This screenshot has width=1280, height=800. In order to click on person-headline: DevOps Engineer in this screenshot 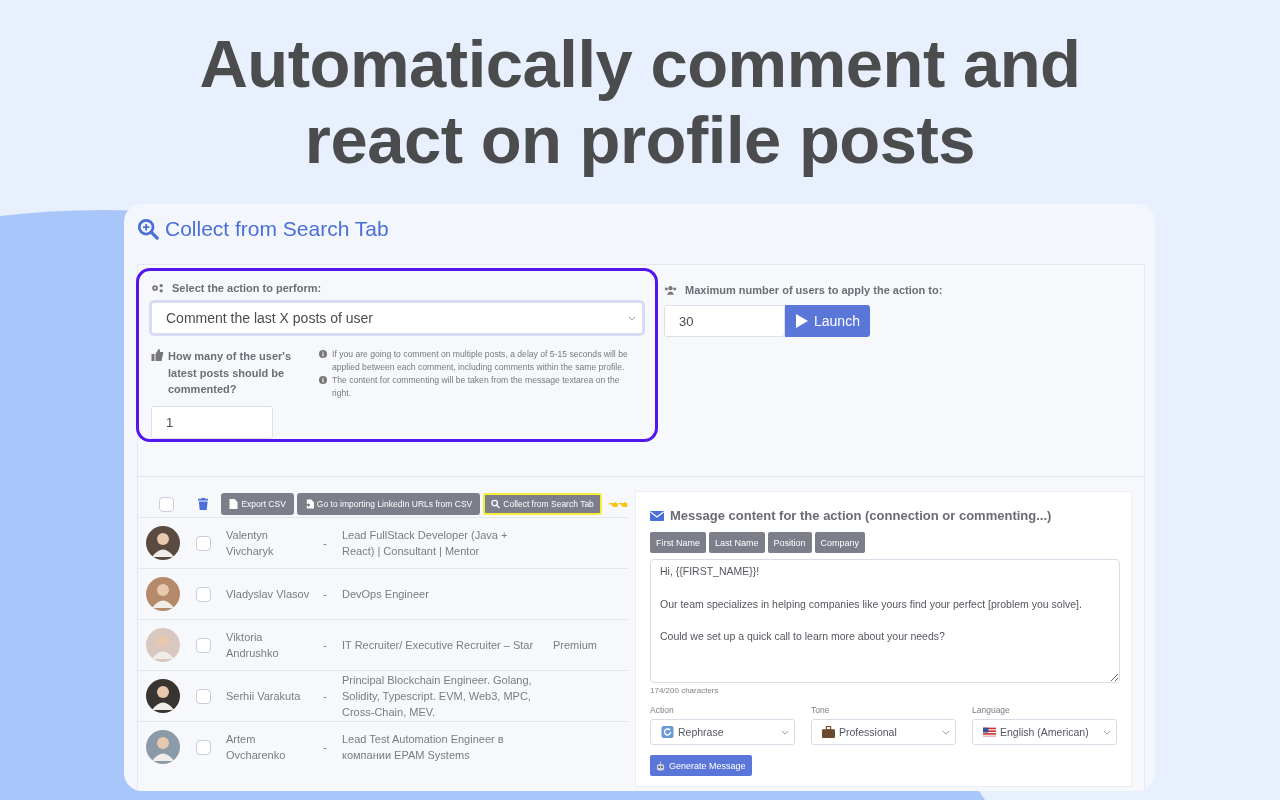, I will do `click(386, 594)`.